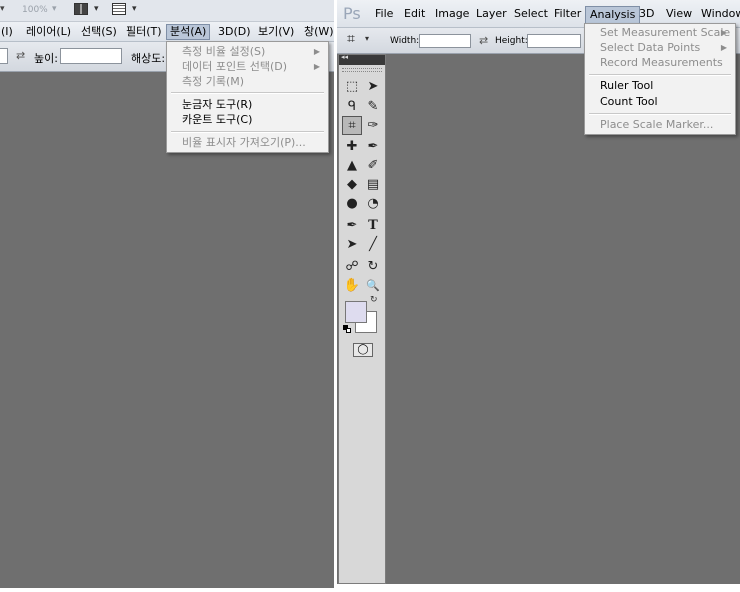  What do you see at coordinates (373, 106) in the screenshot?
I see `quick-select-icon: ✎` at bounding box center [373, 106].